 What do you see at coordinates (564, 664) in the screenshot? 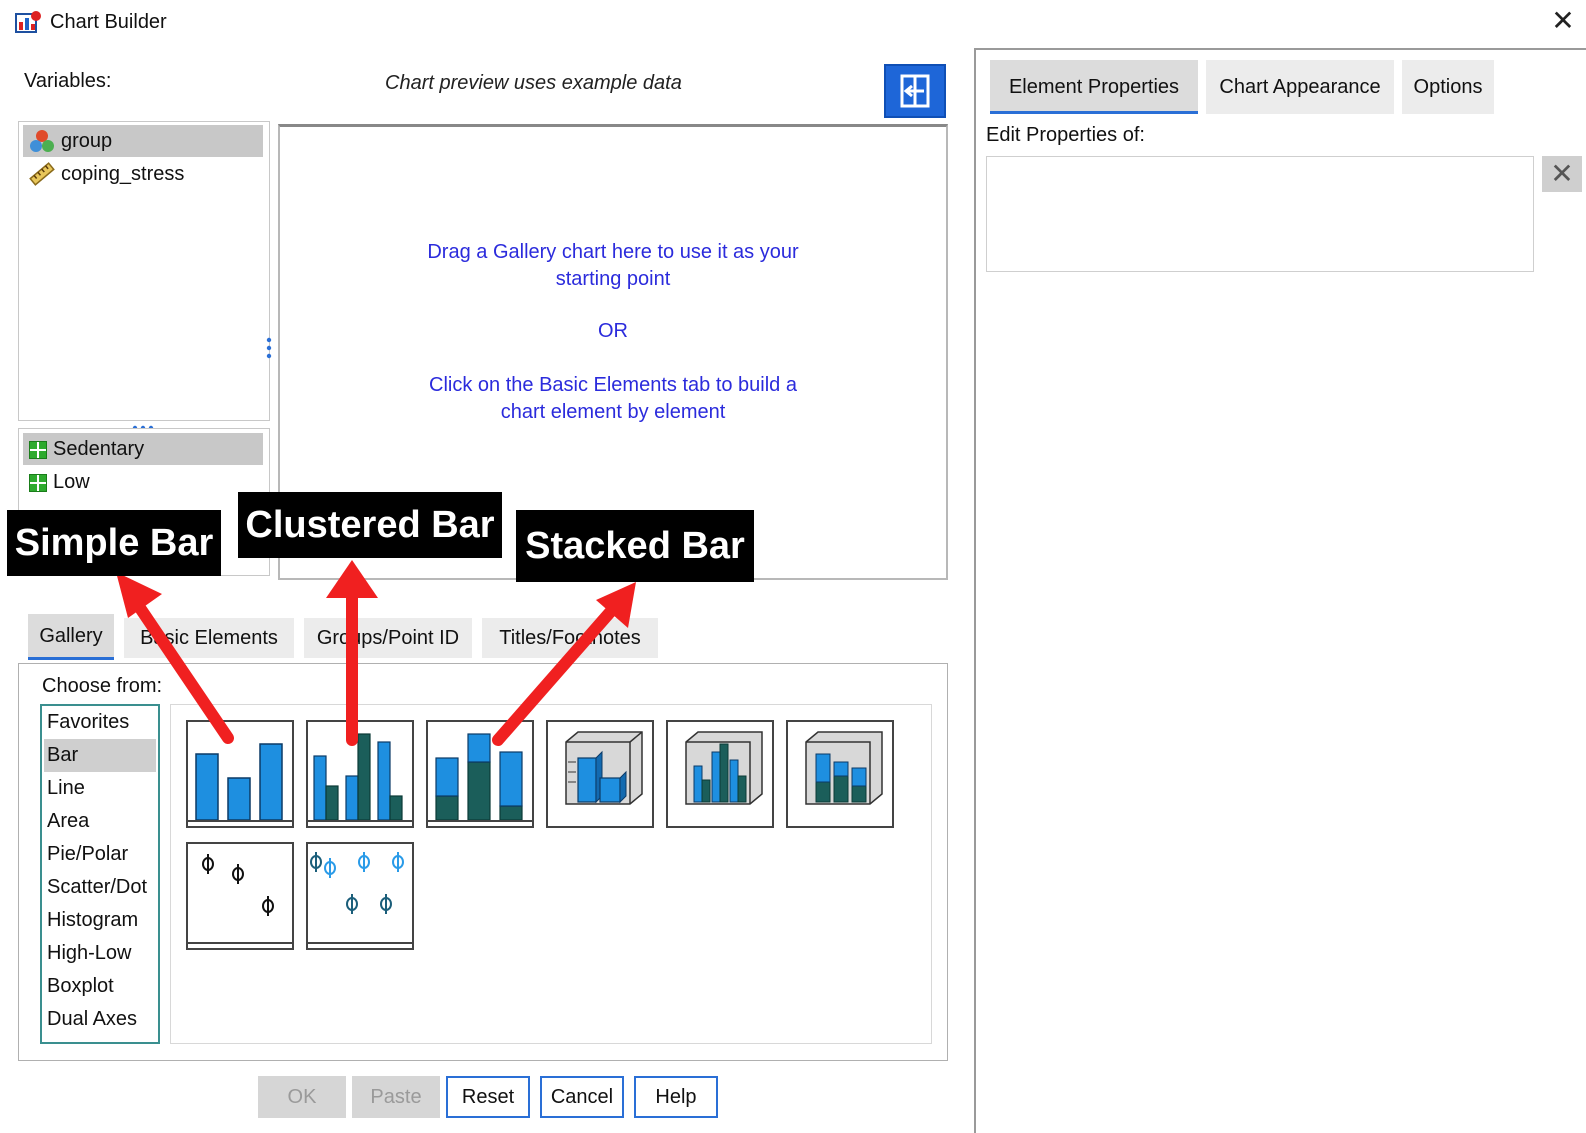
I see `arrow-stacked-bar` at bounding box center [564, 664].